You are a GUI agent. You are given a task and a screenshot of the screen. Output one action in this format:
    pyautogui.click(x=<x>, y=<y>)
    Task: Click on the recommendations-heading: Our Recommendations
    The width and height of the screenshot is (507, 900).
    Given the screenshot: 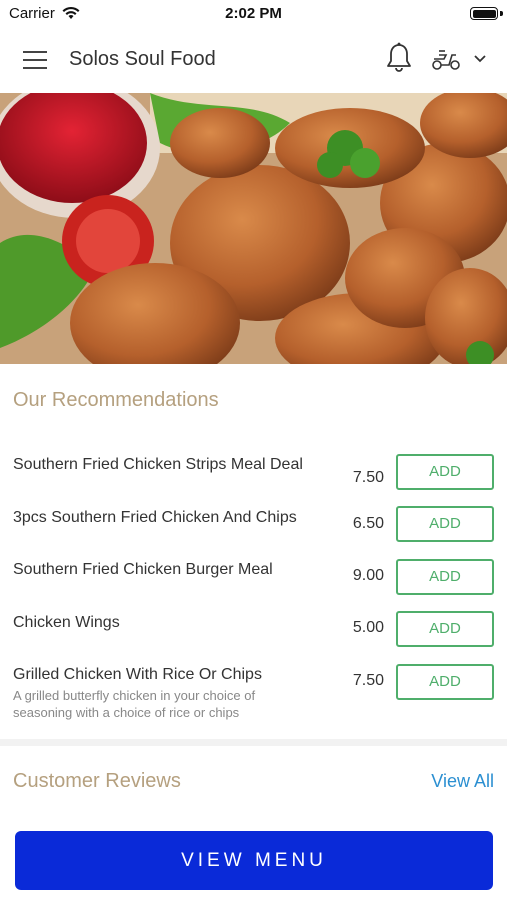 What is the action you would take?
    pyautogui.click(x=116, y=400)
    